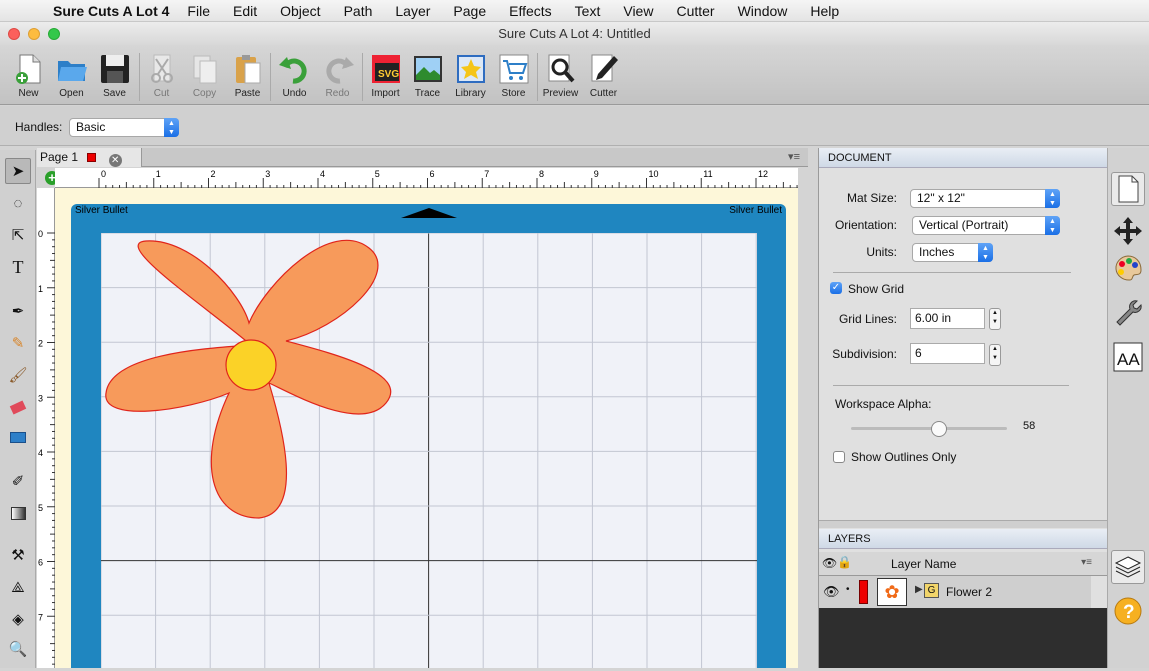 The image size is (1149, 671). I want to click on save-label: Save, so click(114, 93).